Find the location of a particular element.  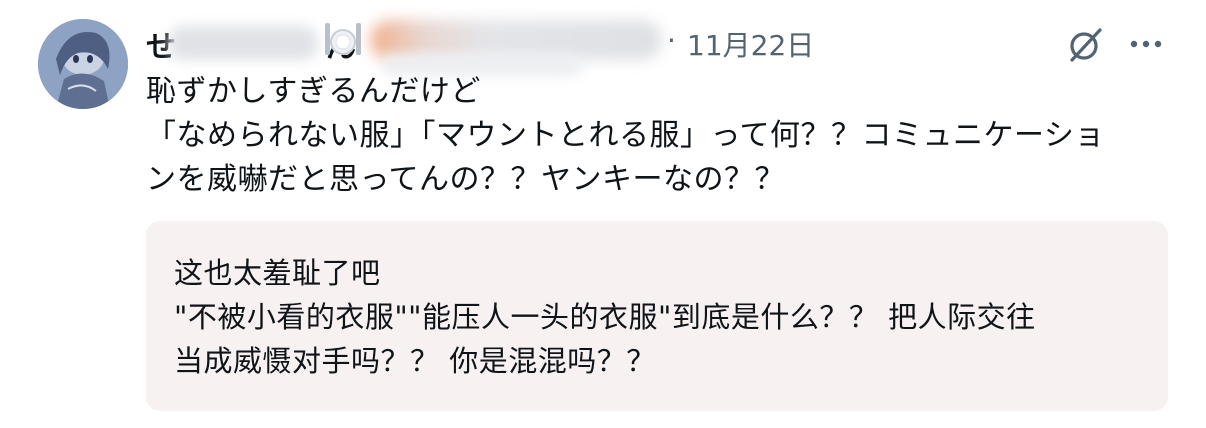

post-body-line: ンを威嚇だと思ってんの？？ヤンキーなの？？ is located at coordinates (465, 179).